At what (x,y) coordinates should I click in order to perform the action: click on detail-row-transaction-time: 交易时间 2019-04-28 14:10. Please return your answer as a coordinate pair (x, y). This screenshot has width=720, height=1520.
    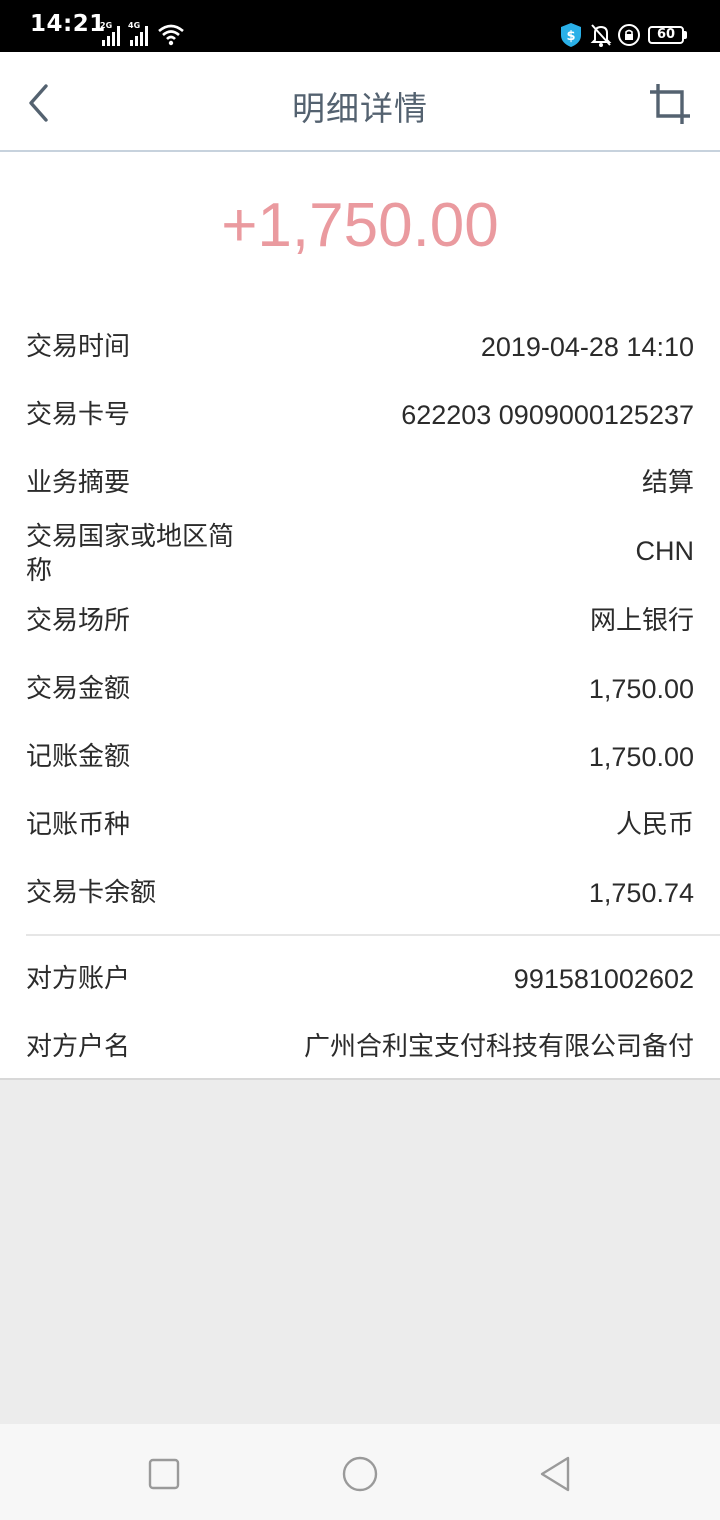
    Looking at the image, I should click on (360, 354).